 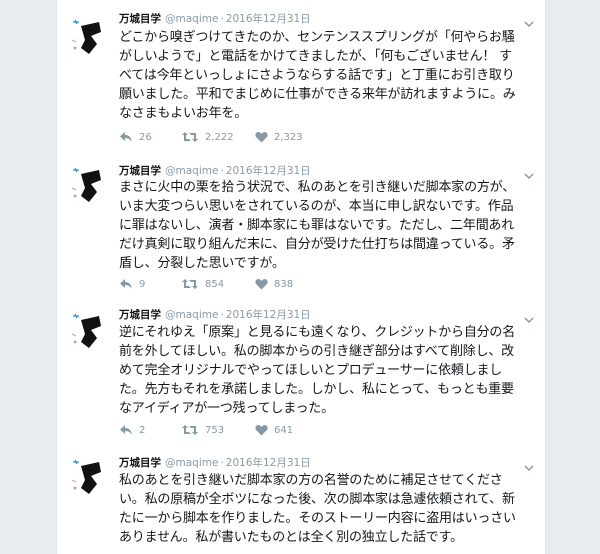 I want to click on tweet-text-line: めて完全オリジナルでやってほしいとプロデューサーに依頼しまし, so click(x=311, y=370).